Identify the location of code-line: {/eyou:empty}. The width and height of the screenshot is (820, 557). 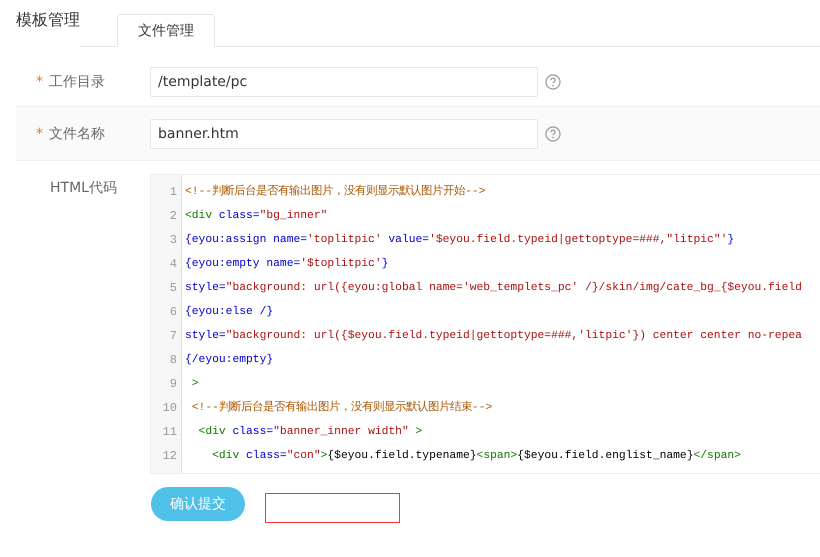
(229, 360).